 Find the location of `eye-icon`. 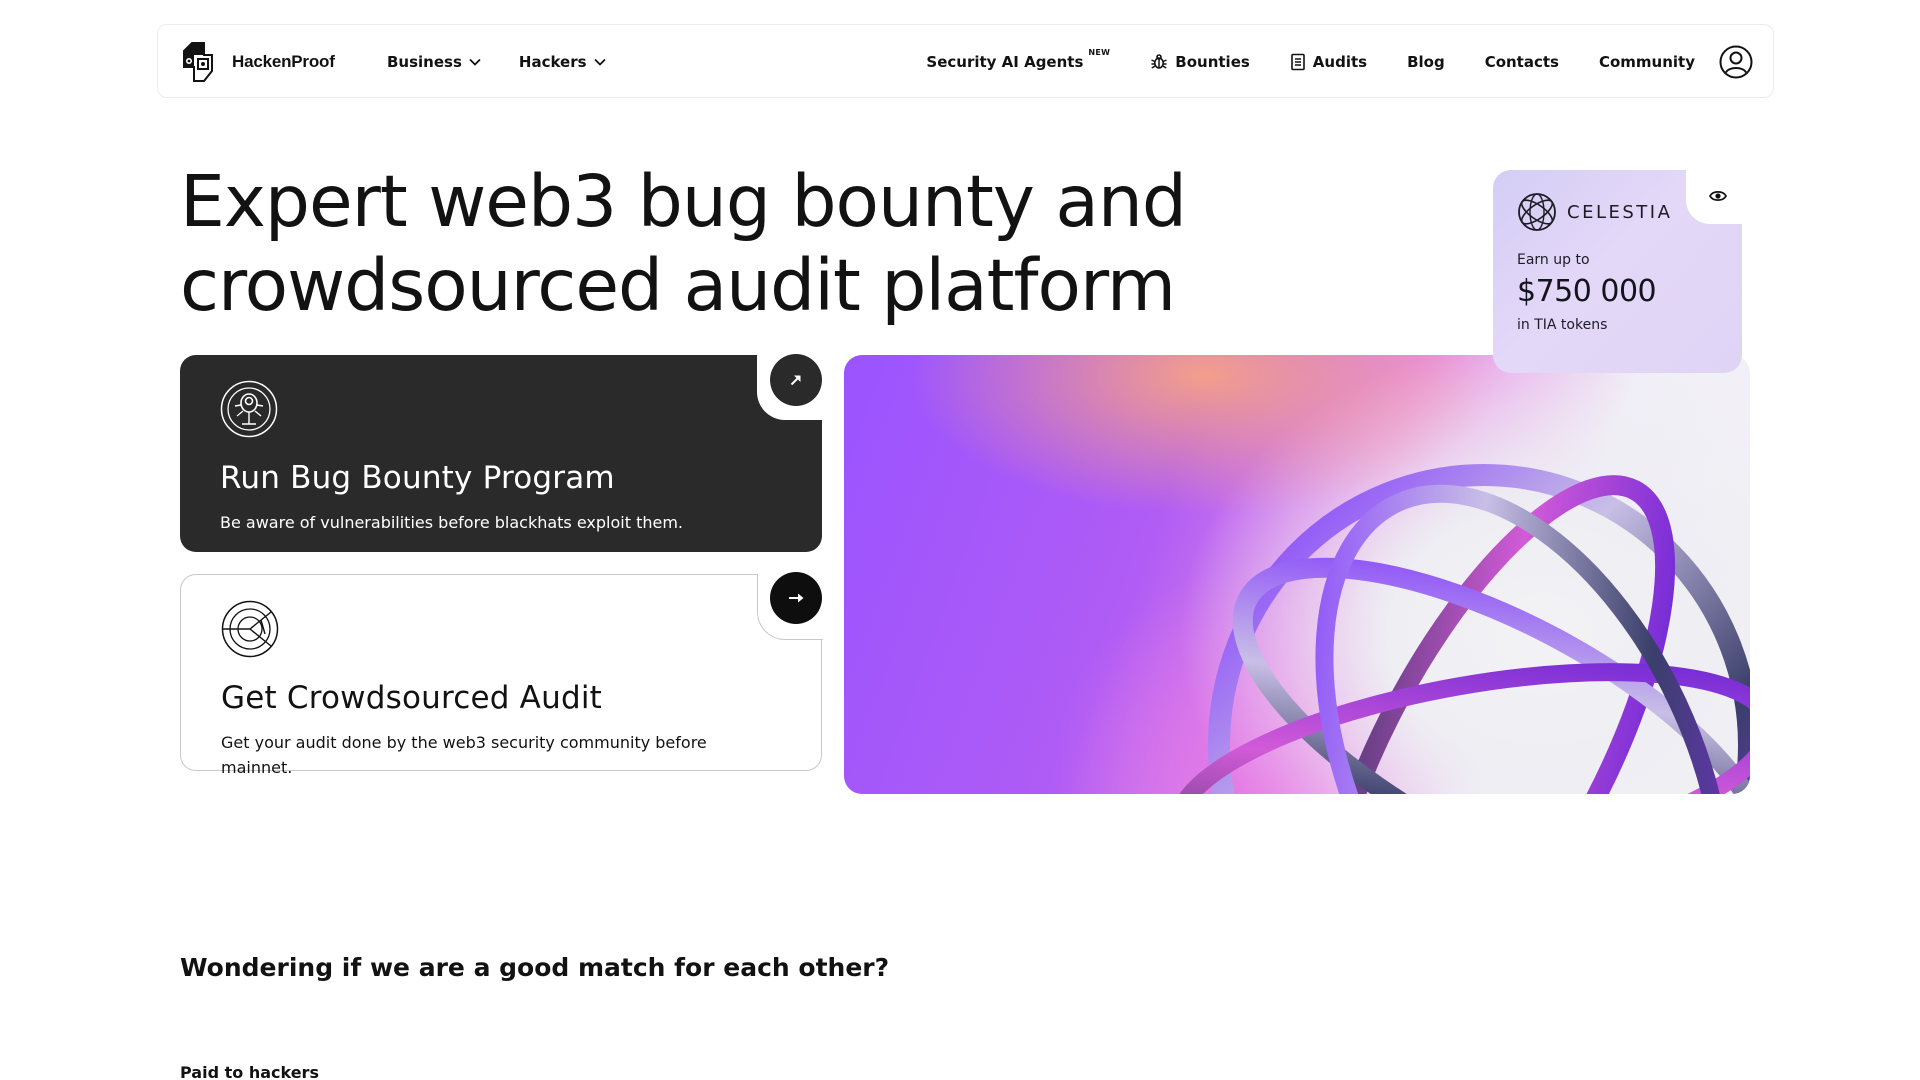

eye-icon is located at coordinates (1718, 196).